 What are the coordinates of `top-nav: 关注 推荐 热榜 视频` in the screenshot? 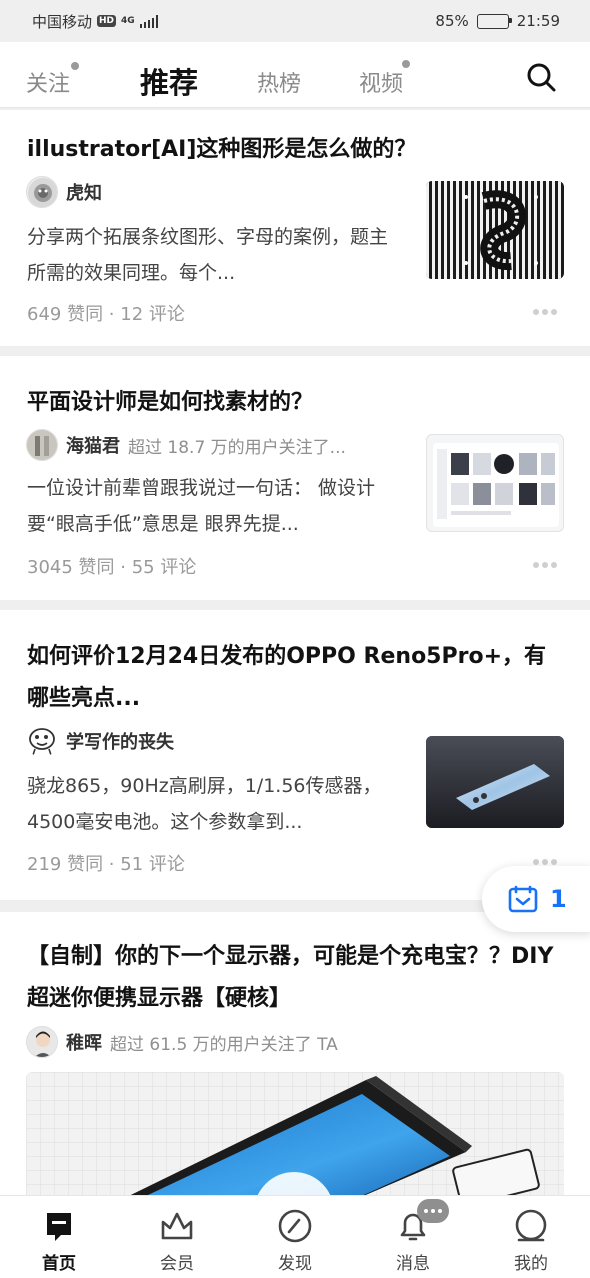 It's located at (295, 75).